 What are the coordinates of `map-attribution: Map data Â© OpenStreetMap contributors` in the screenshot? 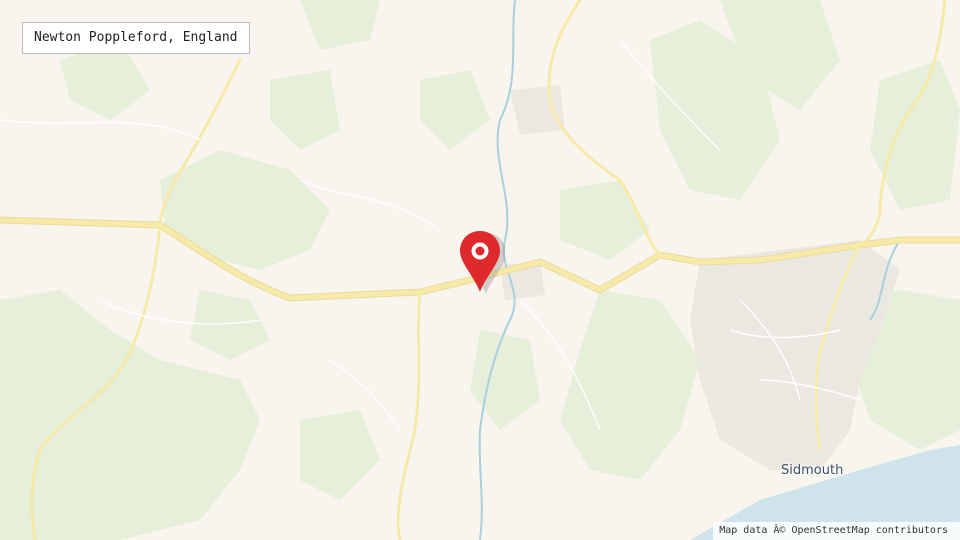 It's located at (836, 531).